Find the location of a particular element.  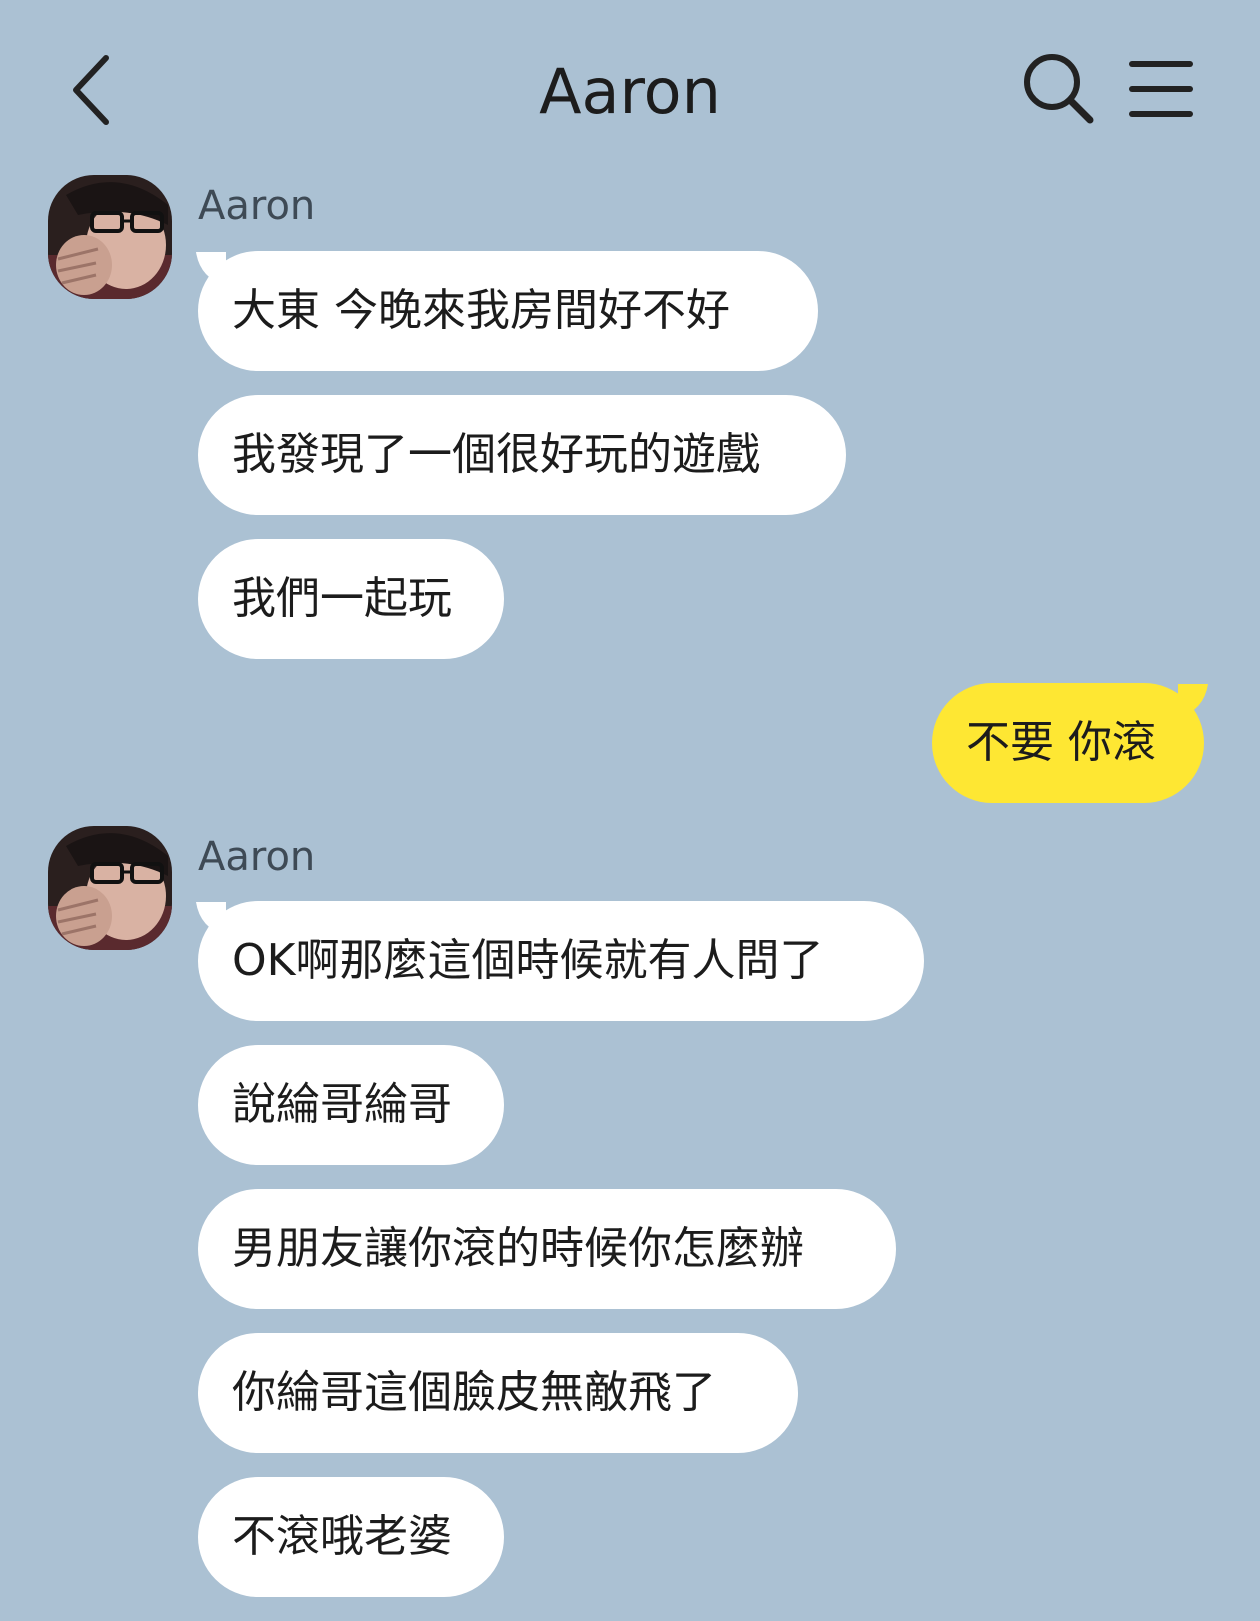

message-bubble: 你綸哥這個臉皮無敵飛了 is located at coordinates (498, 1393).